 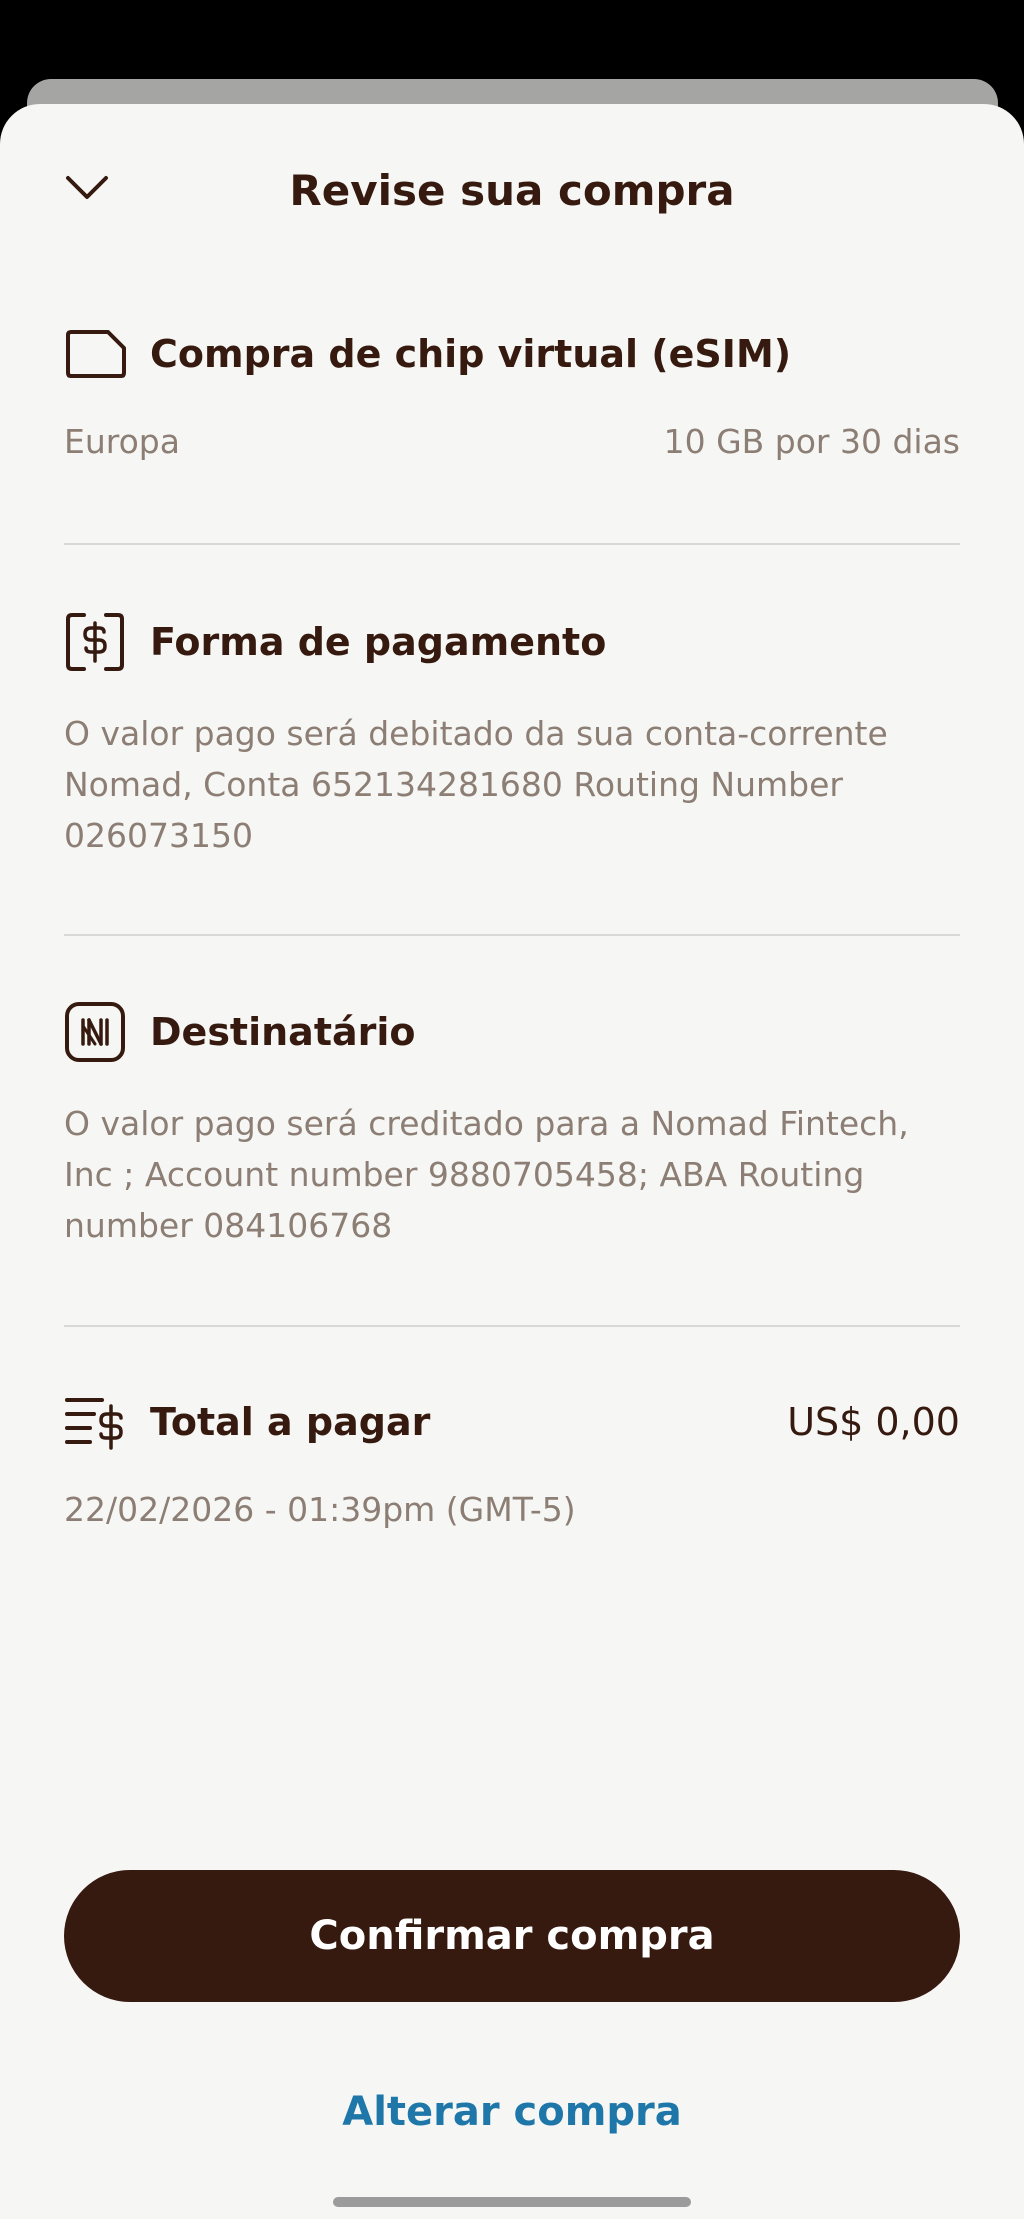 I want to click on sim-card-icon, so click(x=96, y=354).